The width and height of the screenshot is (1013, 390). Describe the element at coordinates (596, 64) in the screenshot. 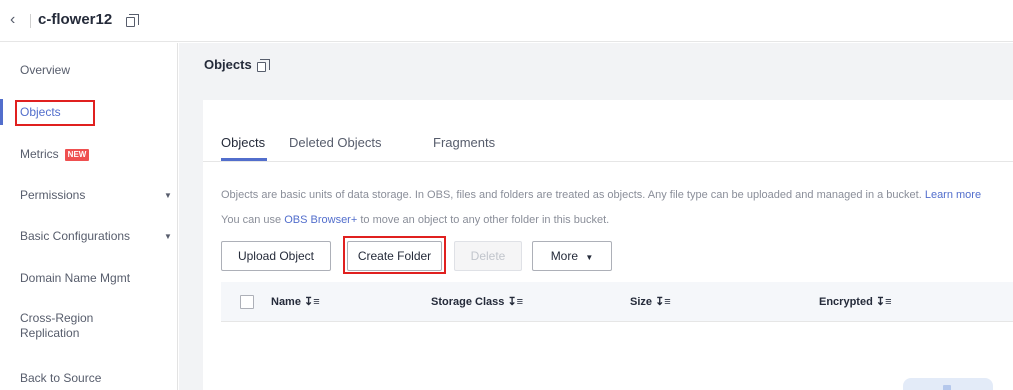

I see `page-header: Objects` at that location.